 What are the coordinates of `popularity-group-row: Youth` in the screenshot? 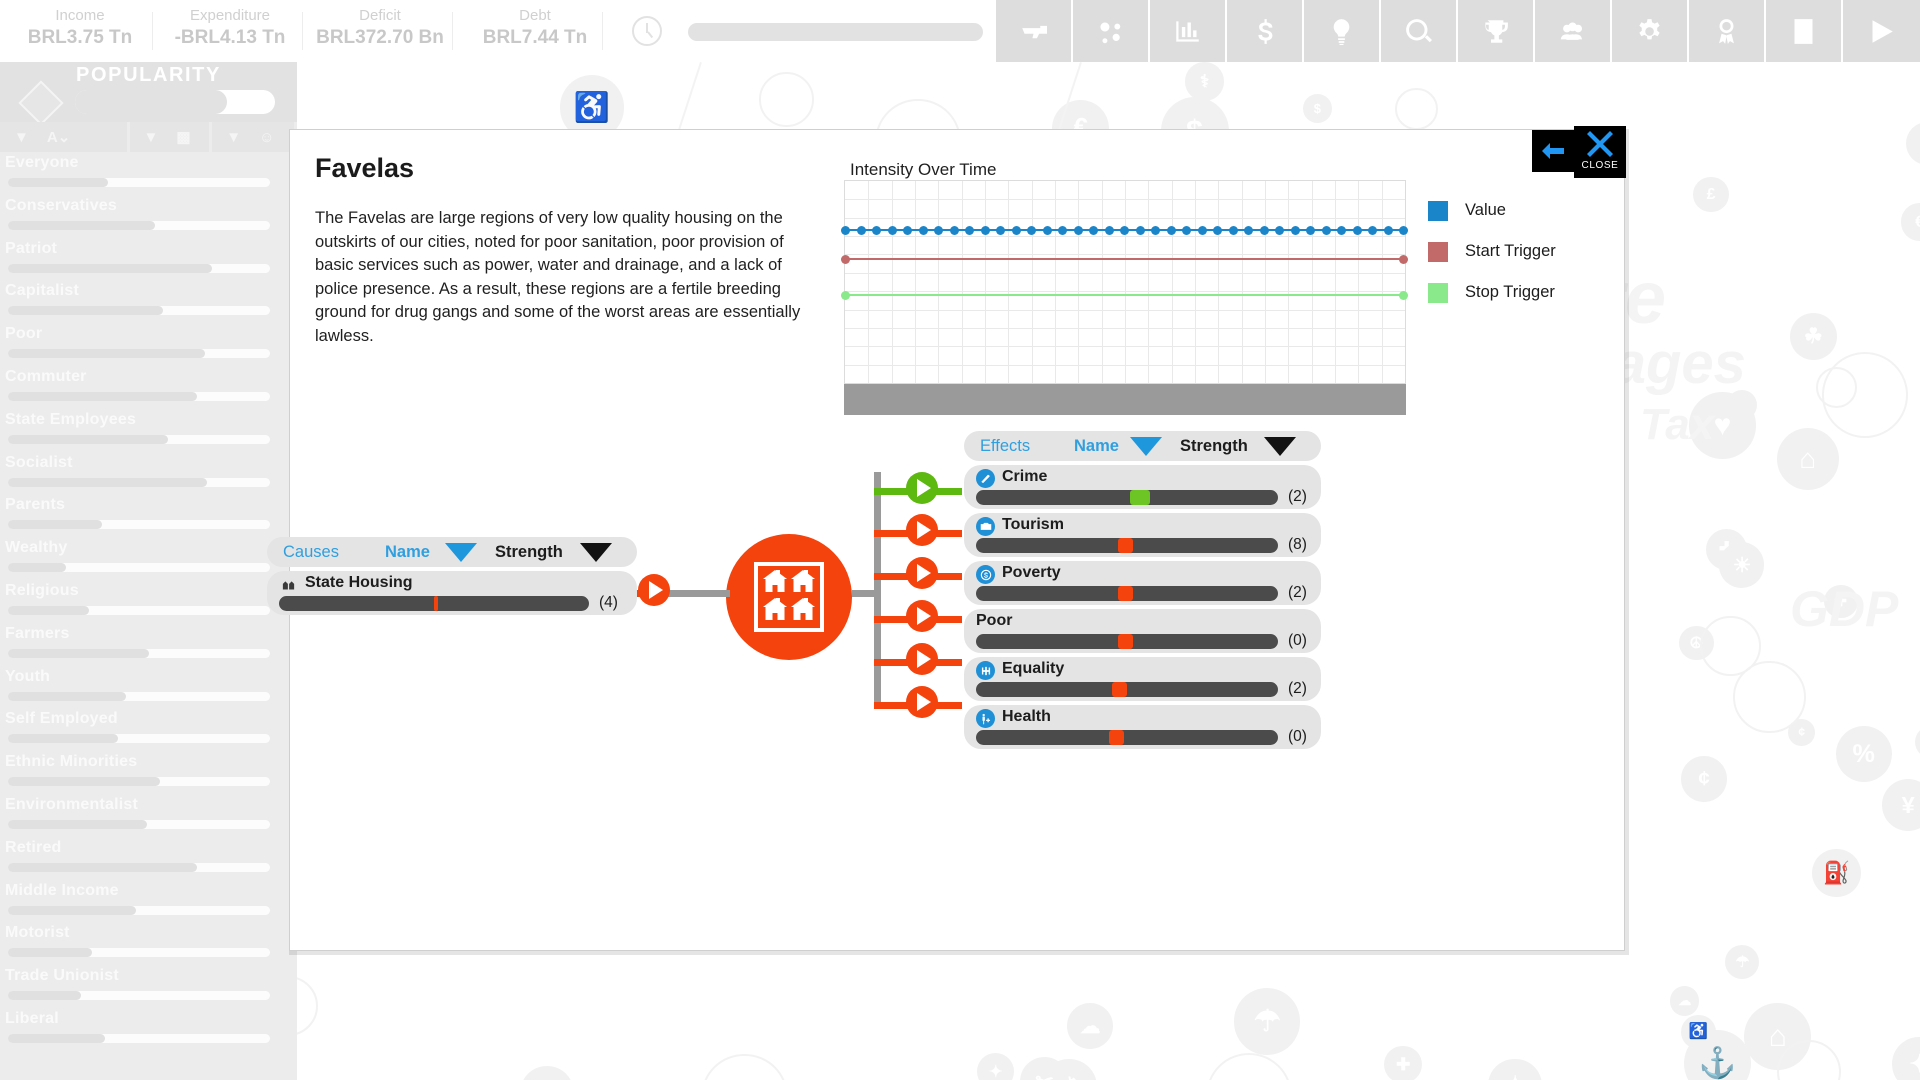 It's located at (148, 689).